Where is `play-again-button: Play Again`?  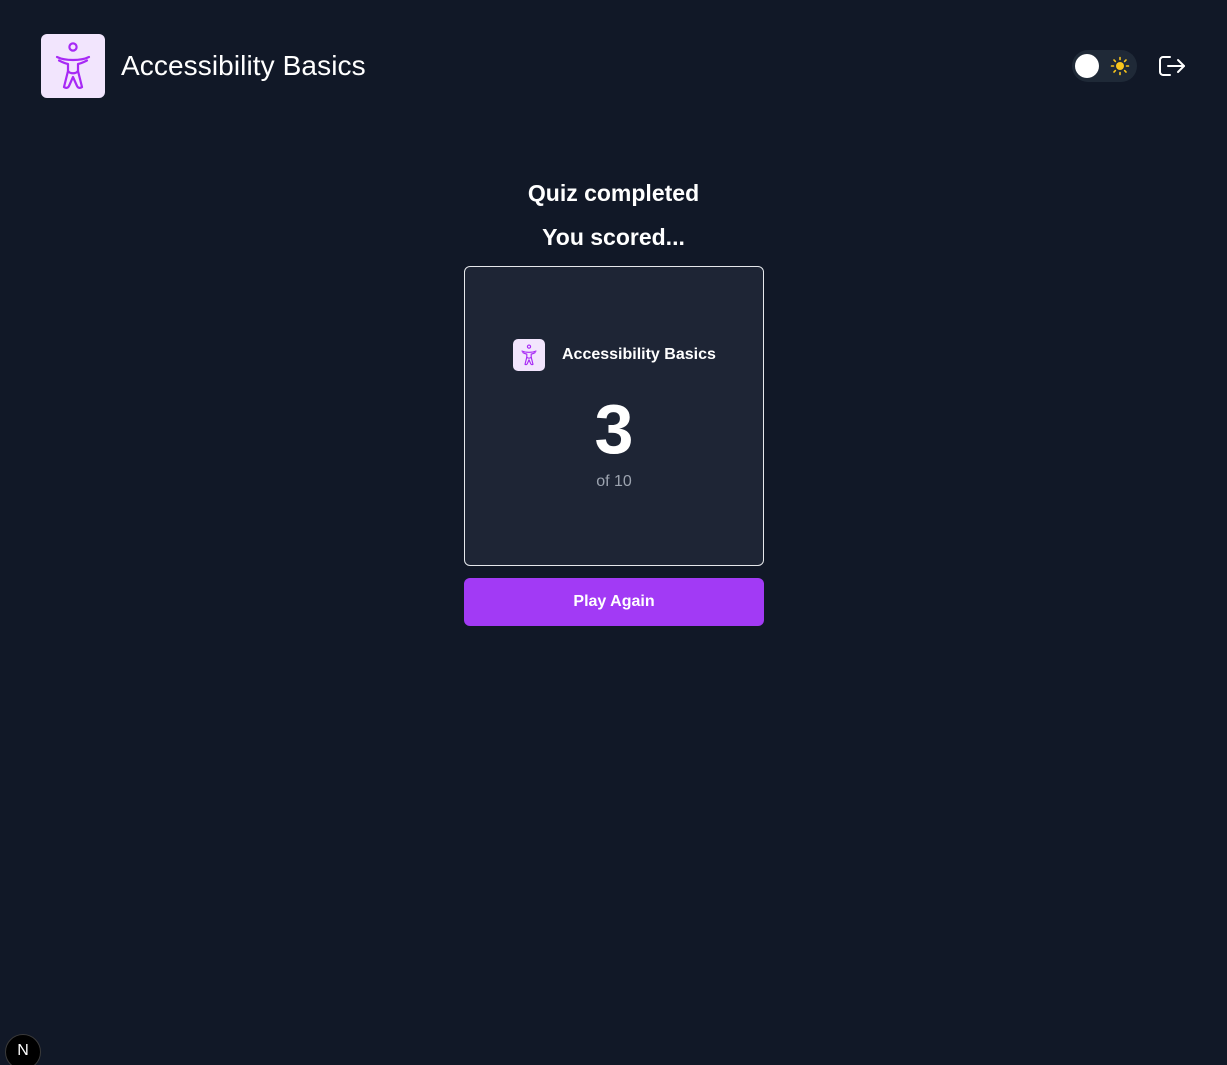 play-again-button: Play Again is located at coordinates (614, 602).